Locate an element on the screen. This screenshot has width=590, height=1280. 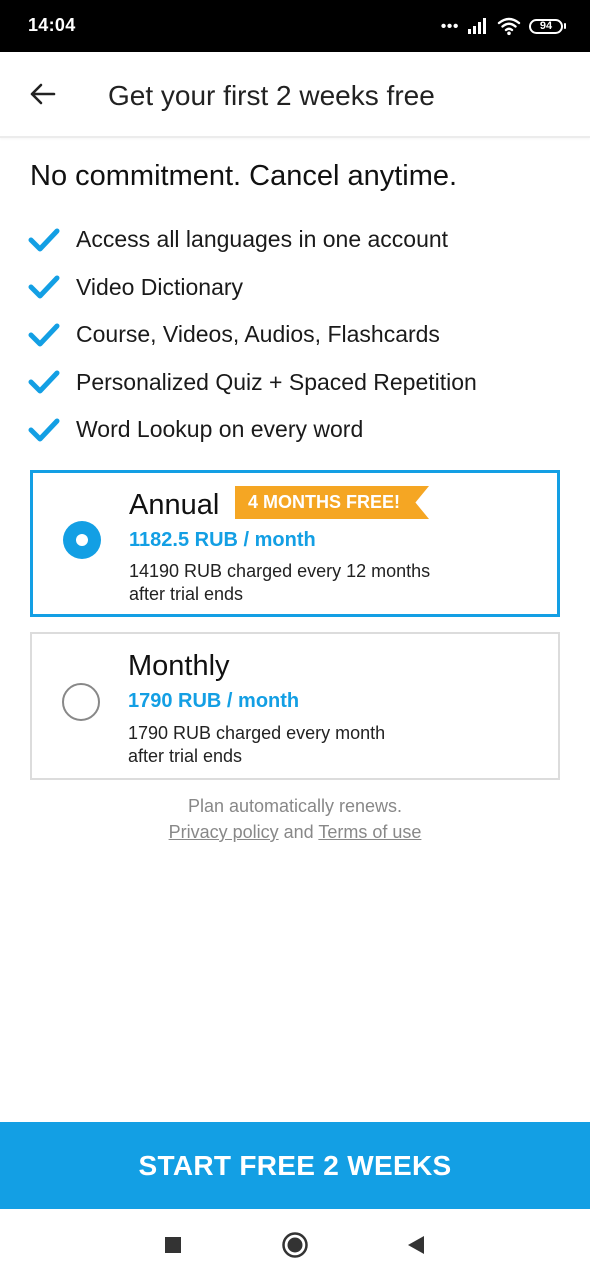
status-time: 14:04 is located at coordinates (52, 25).